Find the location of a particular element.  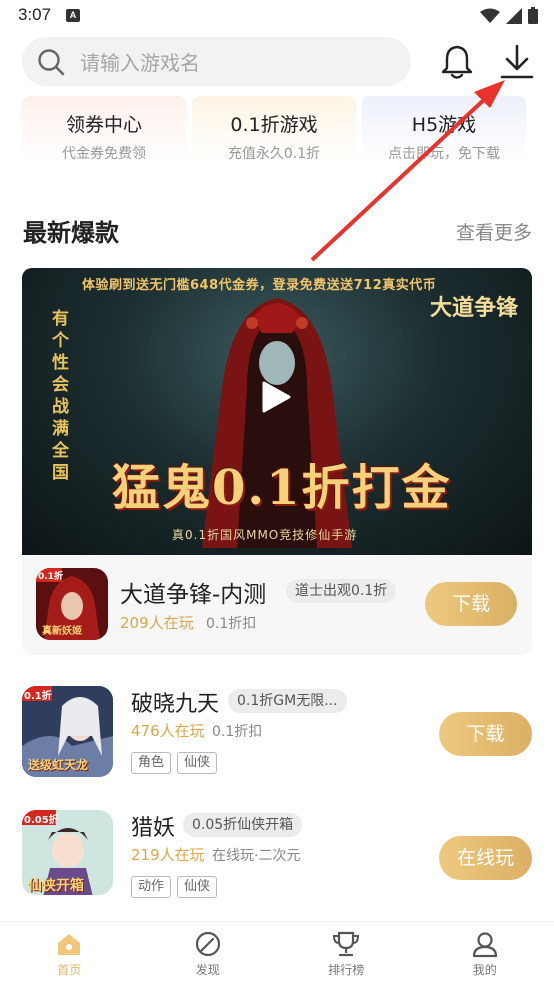

banner-top-text: 体验刷到送无门槛648代金券，登录免费送送712真实代币 is located at coordinates (259, 285).